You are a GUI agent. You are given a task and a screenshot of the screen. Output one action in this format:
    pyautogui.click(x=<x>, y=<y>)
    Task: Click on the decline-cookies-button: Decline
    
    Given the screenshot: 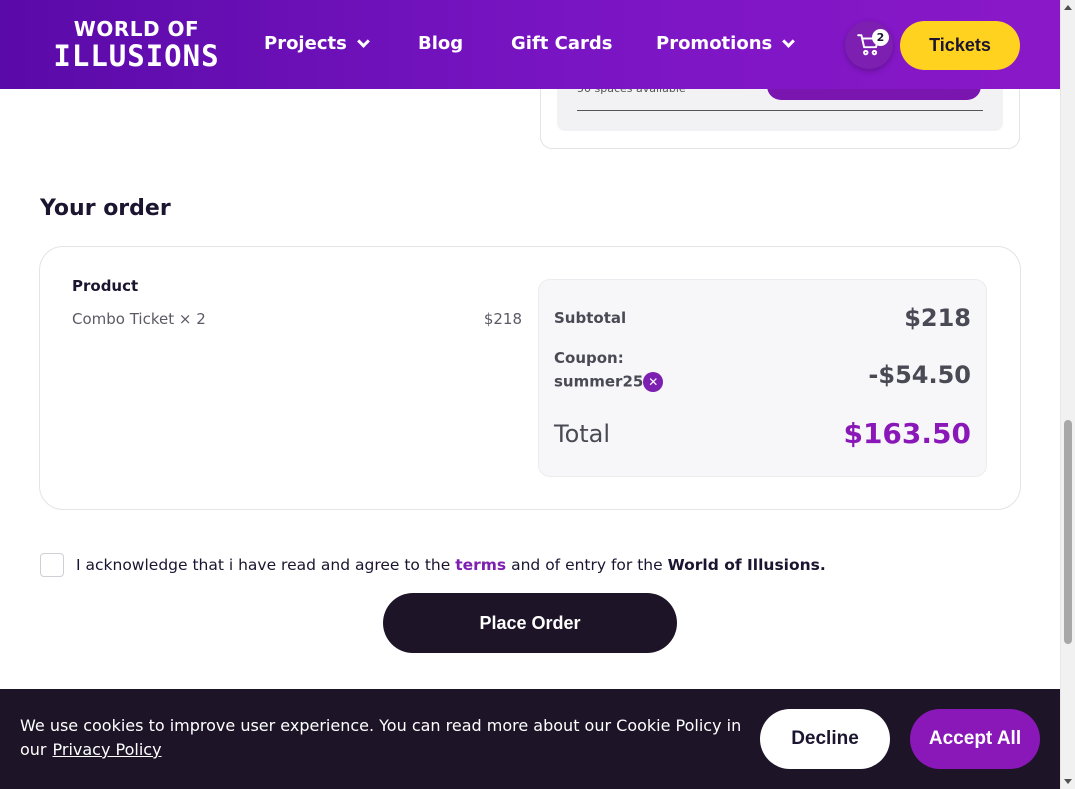 What is the action you would take?
    pyautogui.click(x=825, y=739)
    